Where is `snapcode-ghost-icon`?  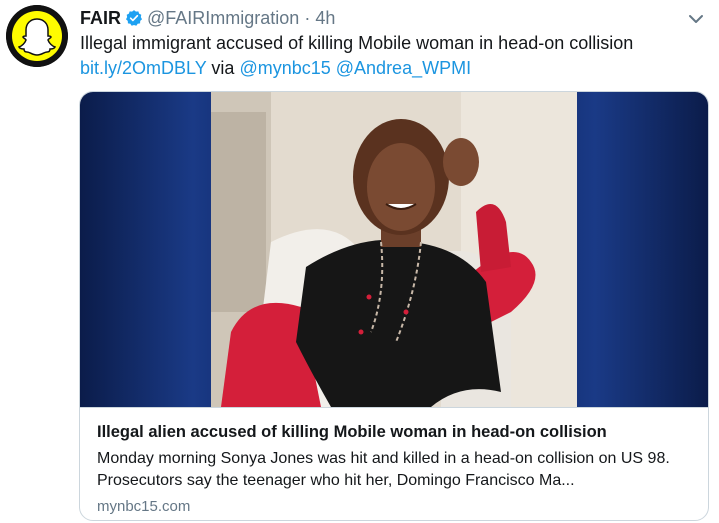
snapcode-ghost-icon is located at coordinates (37, 36).